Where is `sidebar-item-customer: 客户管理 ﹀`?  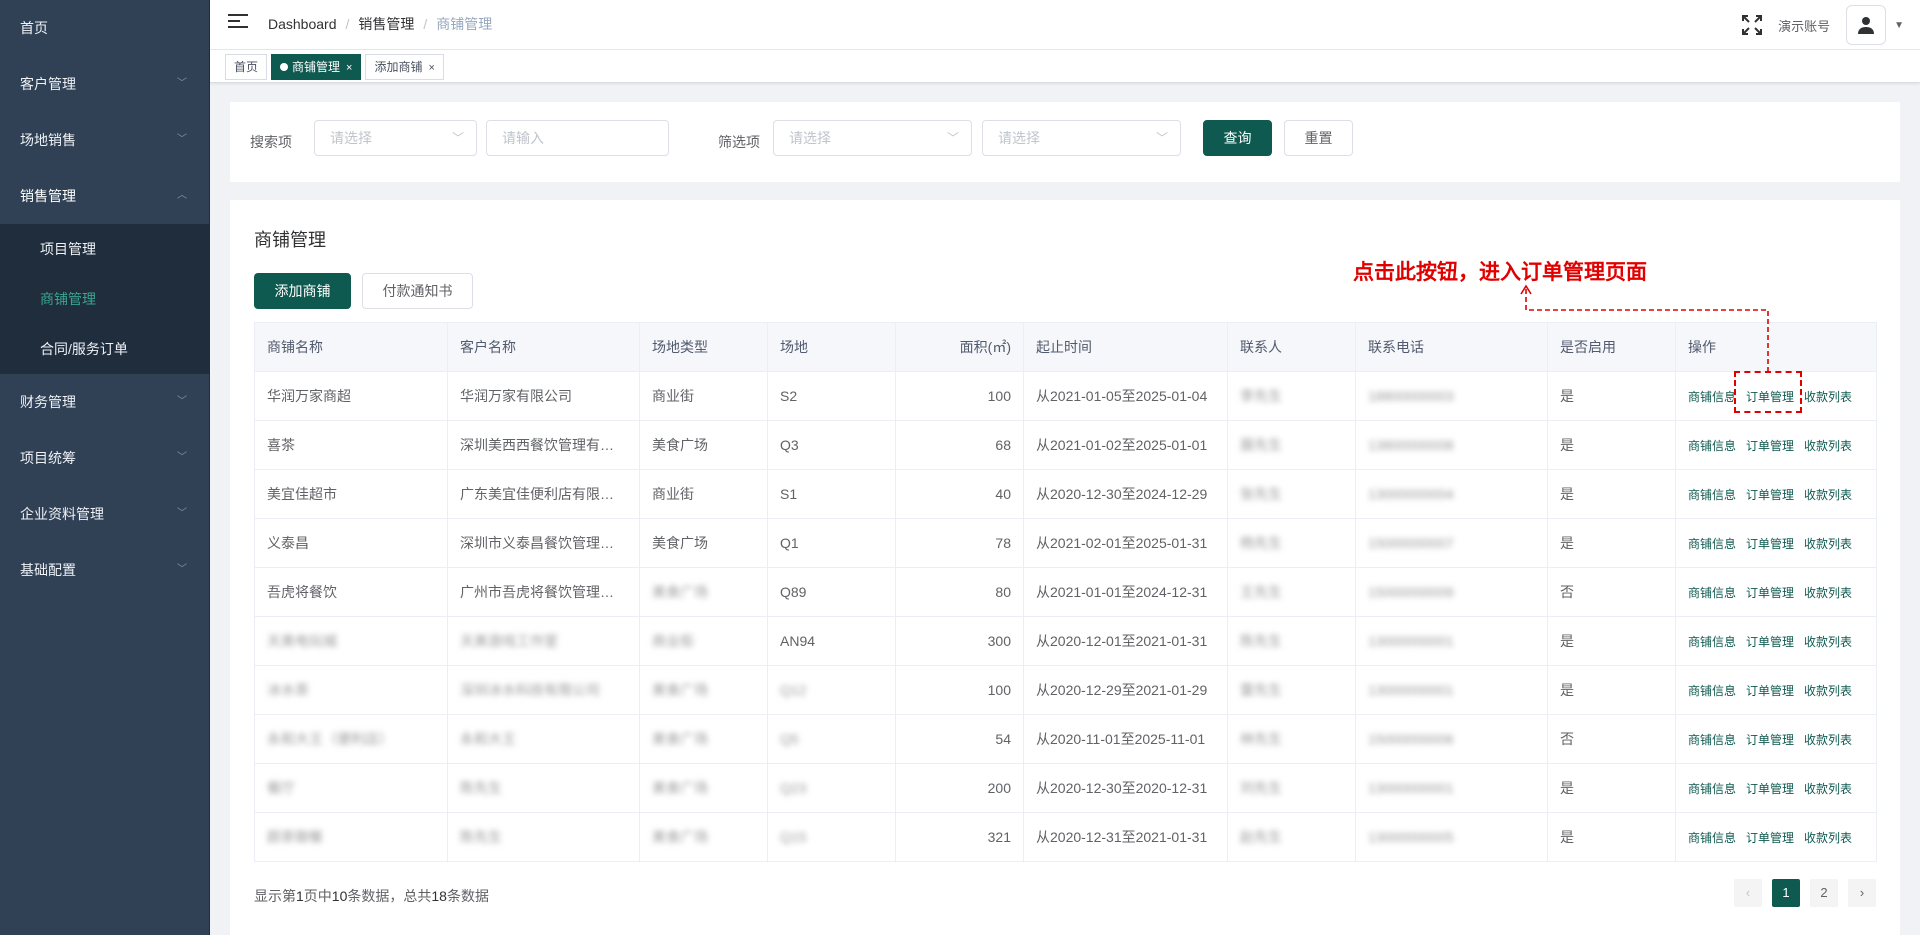 sidebar-item-customer: 客户管理 ﹀ is located at coordinates (104, 84).